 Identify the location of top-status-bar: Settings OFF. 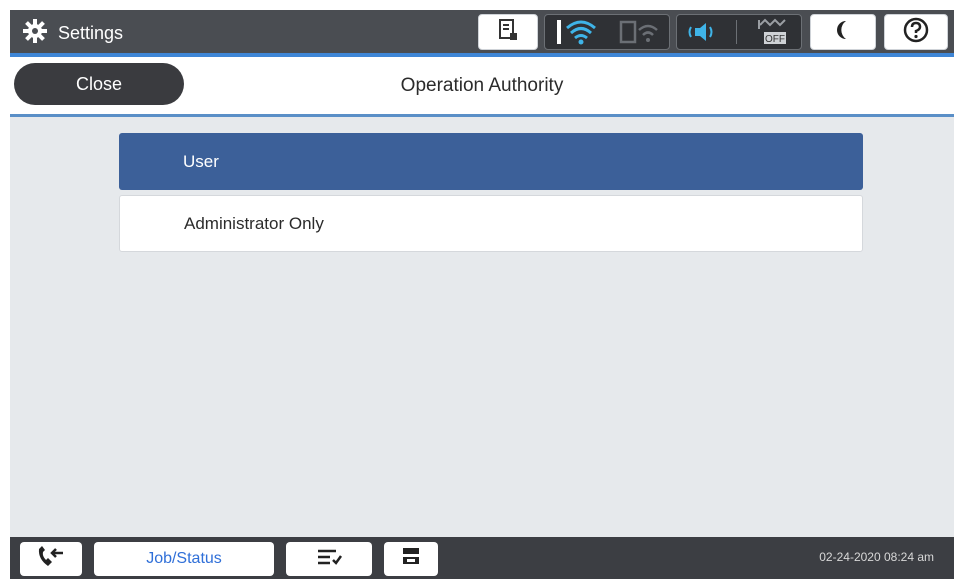
(482, 33).